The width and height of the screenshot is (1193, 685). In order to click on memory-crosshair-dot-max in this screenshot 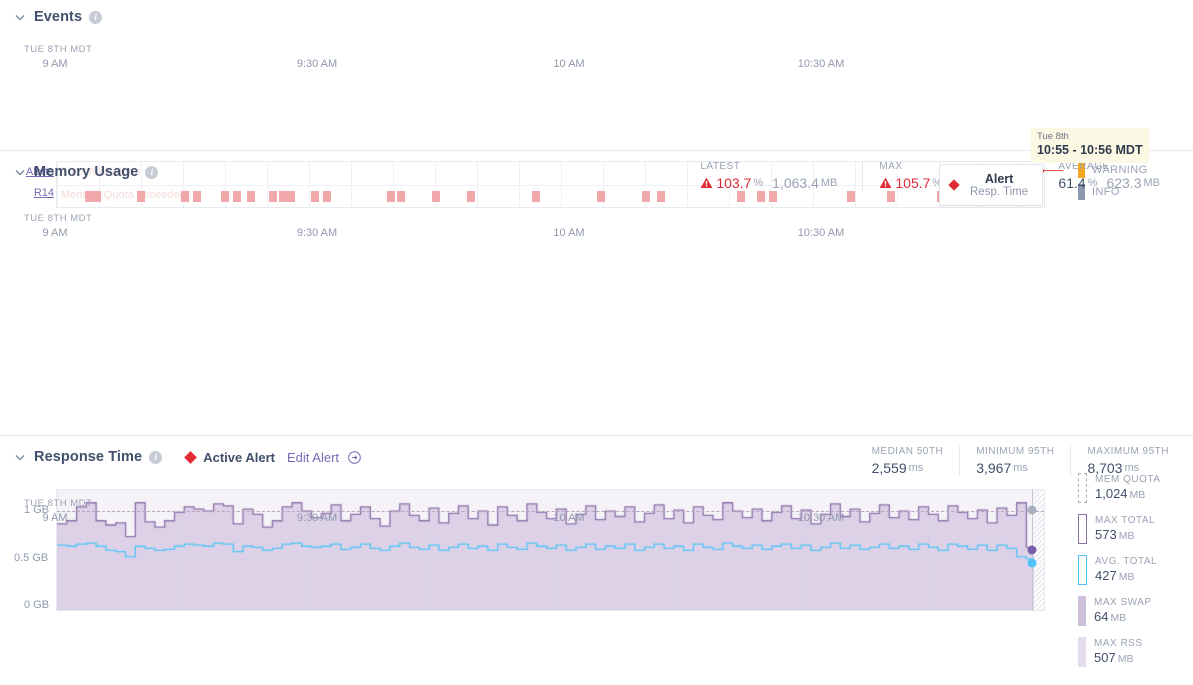, I will do `click(1032, 550)`.